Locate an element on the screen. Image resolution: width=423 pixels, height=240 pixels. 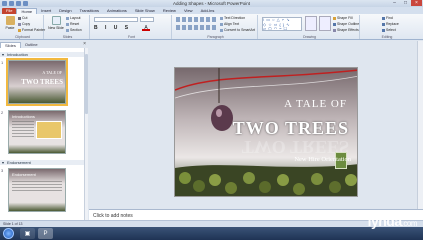
explorer-icon: ▣ is located at coordinates (27, 233).